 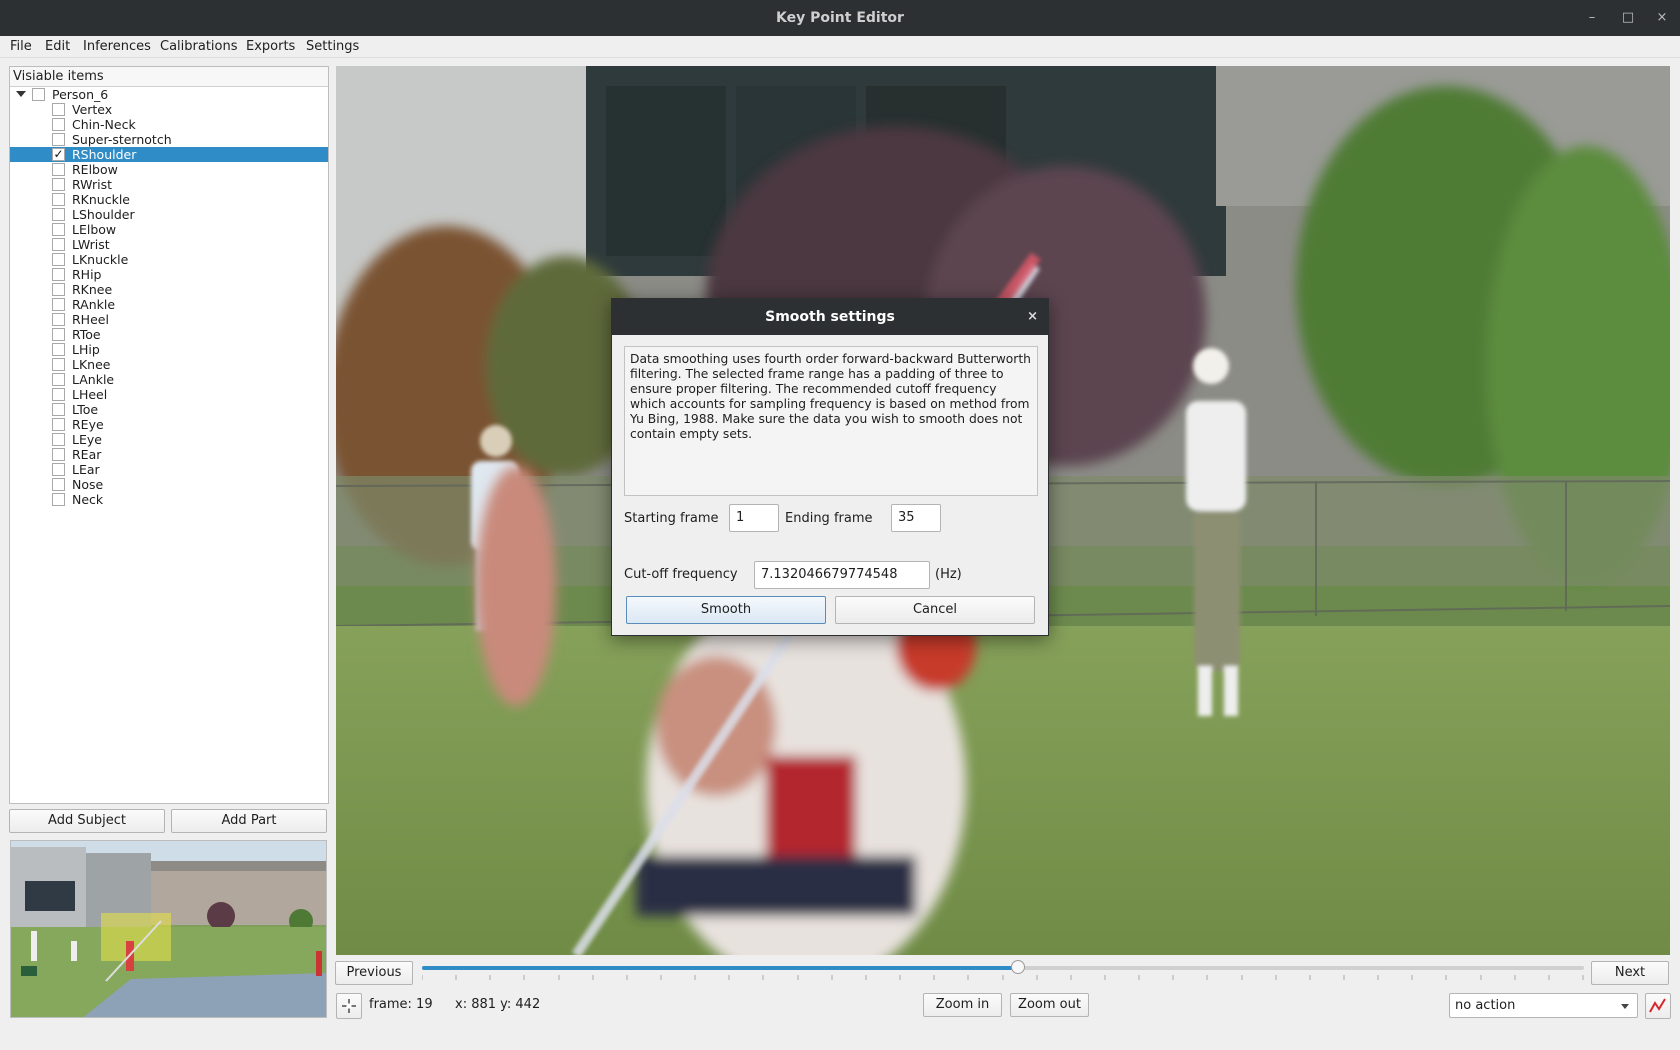 I want to click on chart-button, so click(x=1658, y=1006).